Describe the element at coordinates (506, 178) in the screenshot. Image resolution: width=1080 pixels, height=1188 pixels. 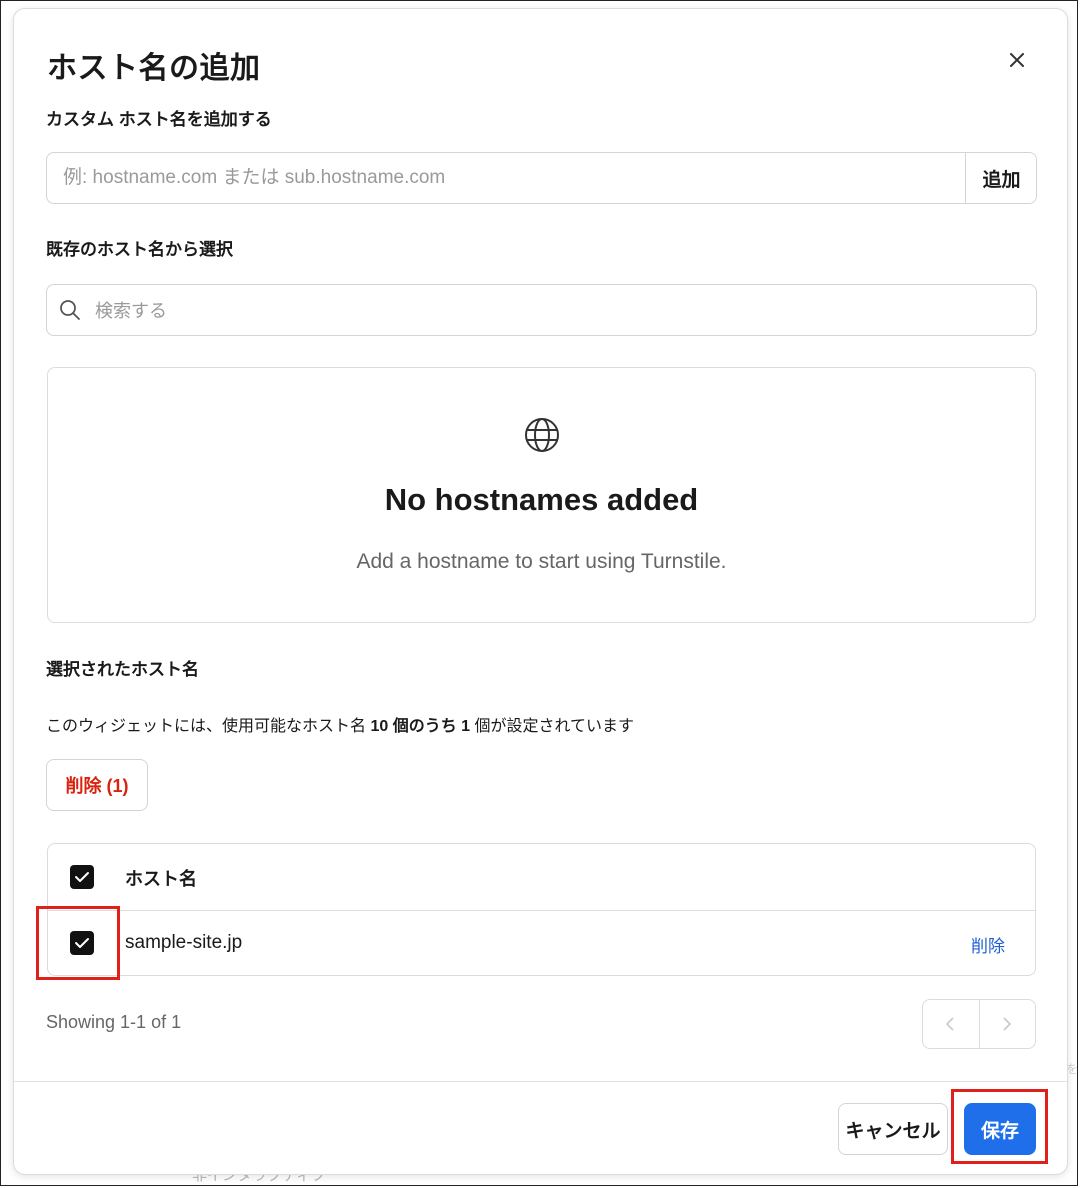
I see `custom-hostname-input` at that location.